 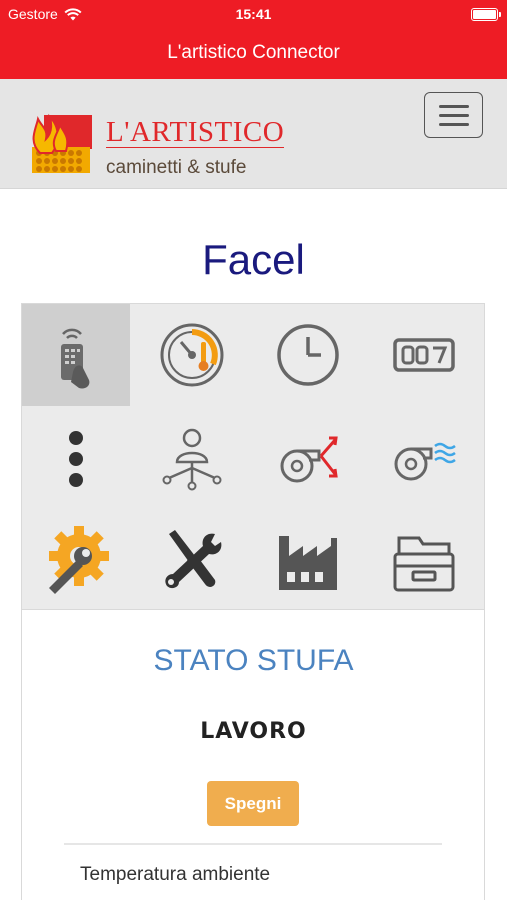 I want to click on remote-control-icon, so click(x=75, y=358).